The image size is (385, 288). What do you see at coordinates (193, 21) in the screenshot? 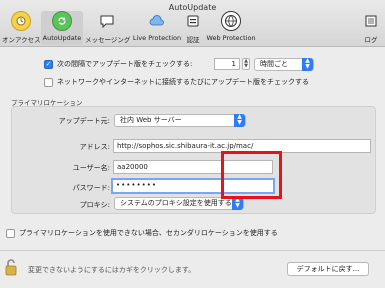
I see `auth-icon` at bounding box center [193, 21].